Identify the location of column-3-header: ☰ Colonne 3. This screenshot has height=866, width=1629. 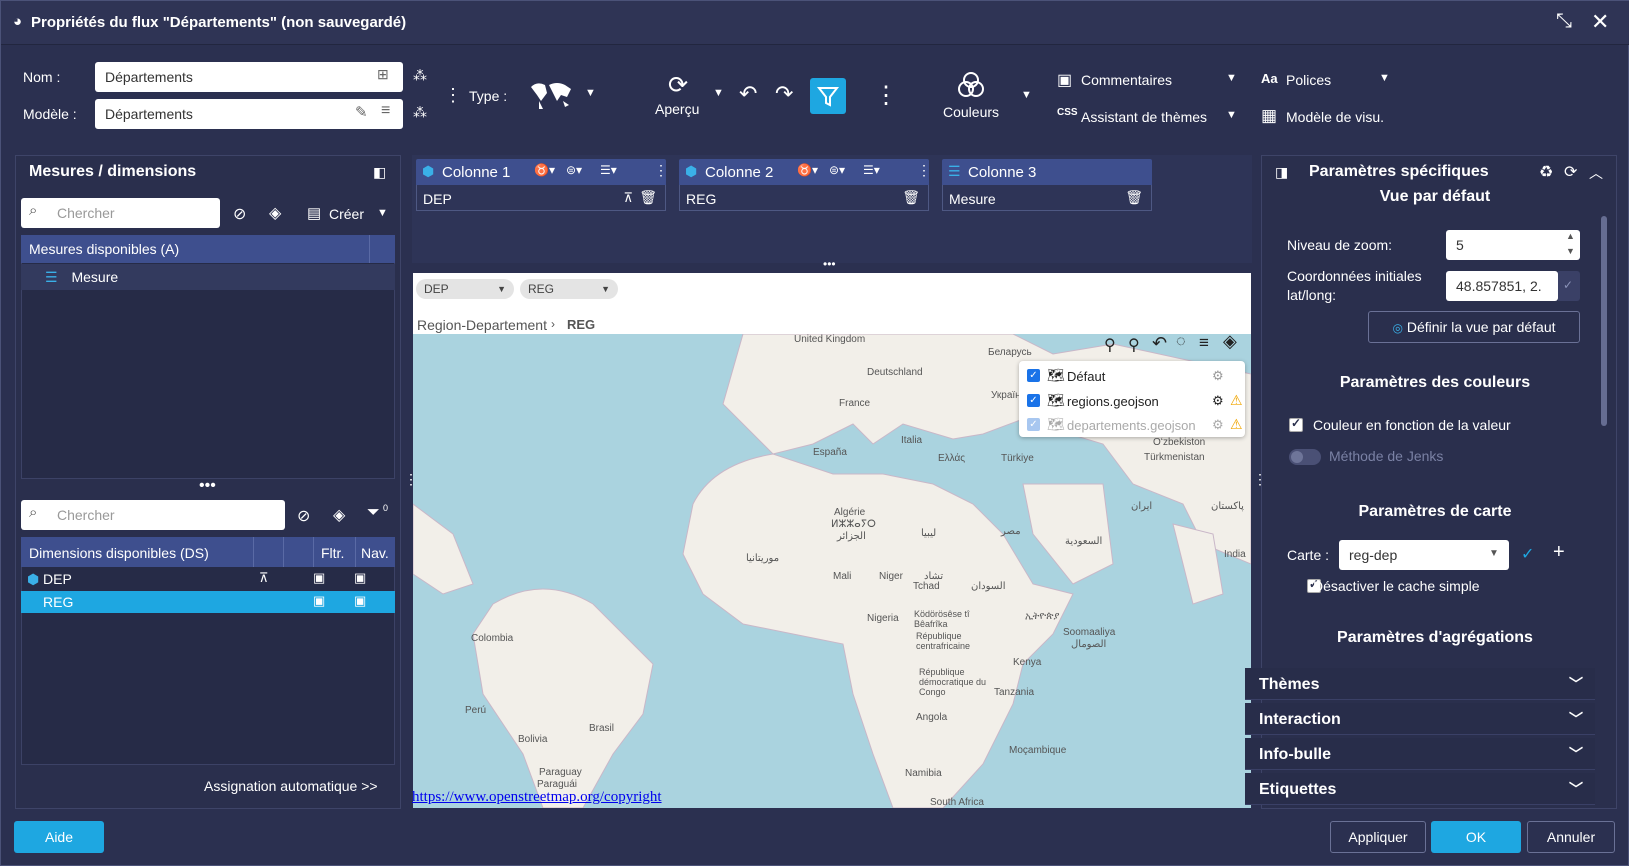
(1047, 172).